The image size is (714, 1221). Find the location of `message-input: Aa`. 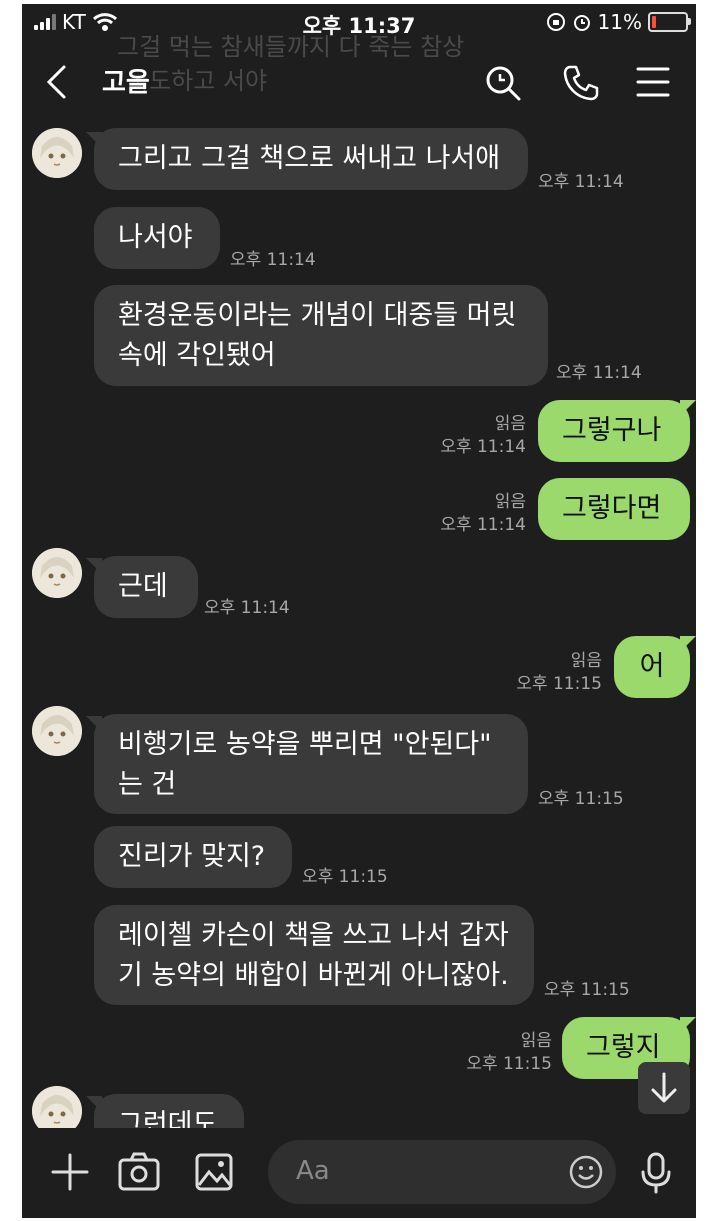

message-input: Aa is located at coordinates (442, 1172).